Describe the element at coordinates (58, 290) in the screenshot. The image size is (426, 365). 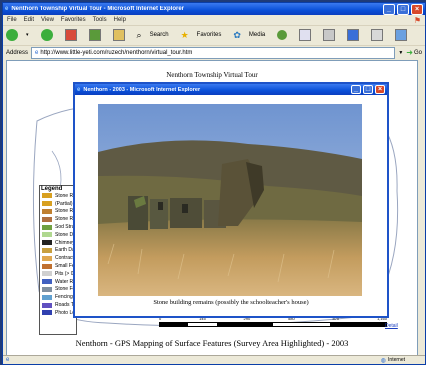
I see `legend-item: Stone Fe` at that location.